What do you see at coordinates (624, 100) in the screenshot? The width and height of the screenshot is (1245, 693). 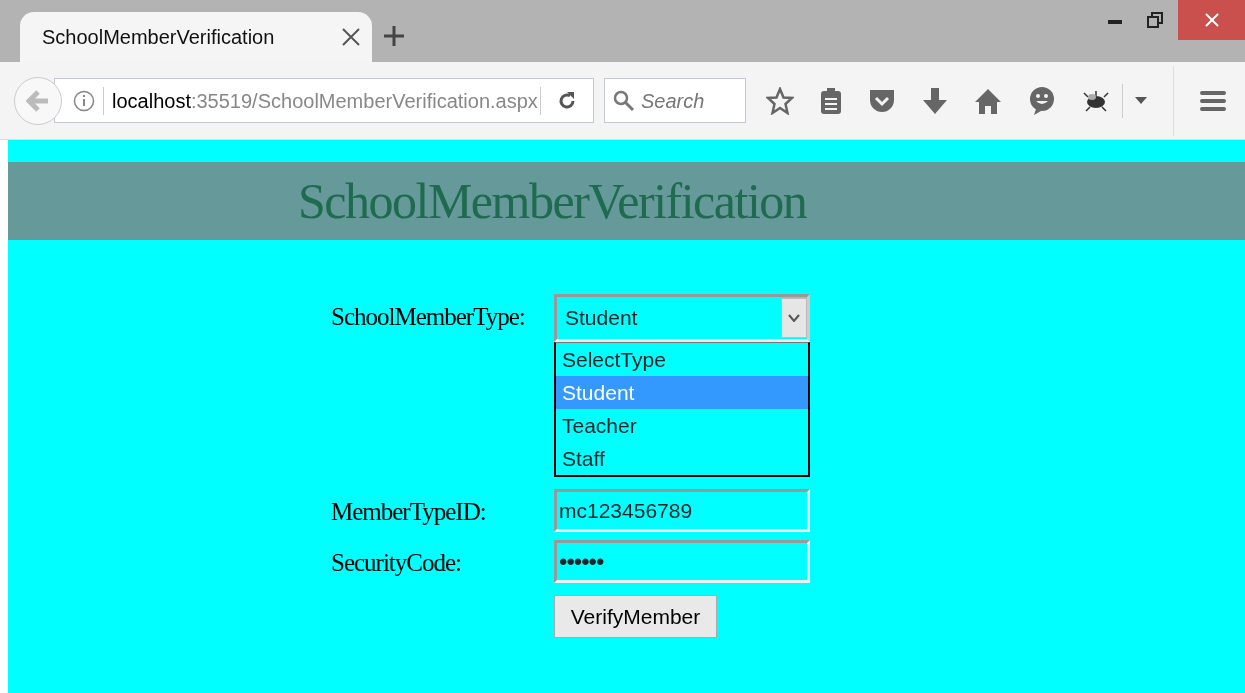 I see `search-icon` at bounding box center [624, 100].